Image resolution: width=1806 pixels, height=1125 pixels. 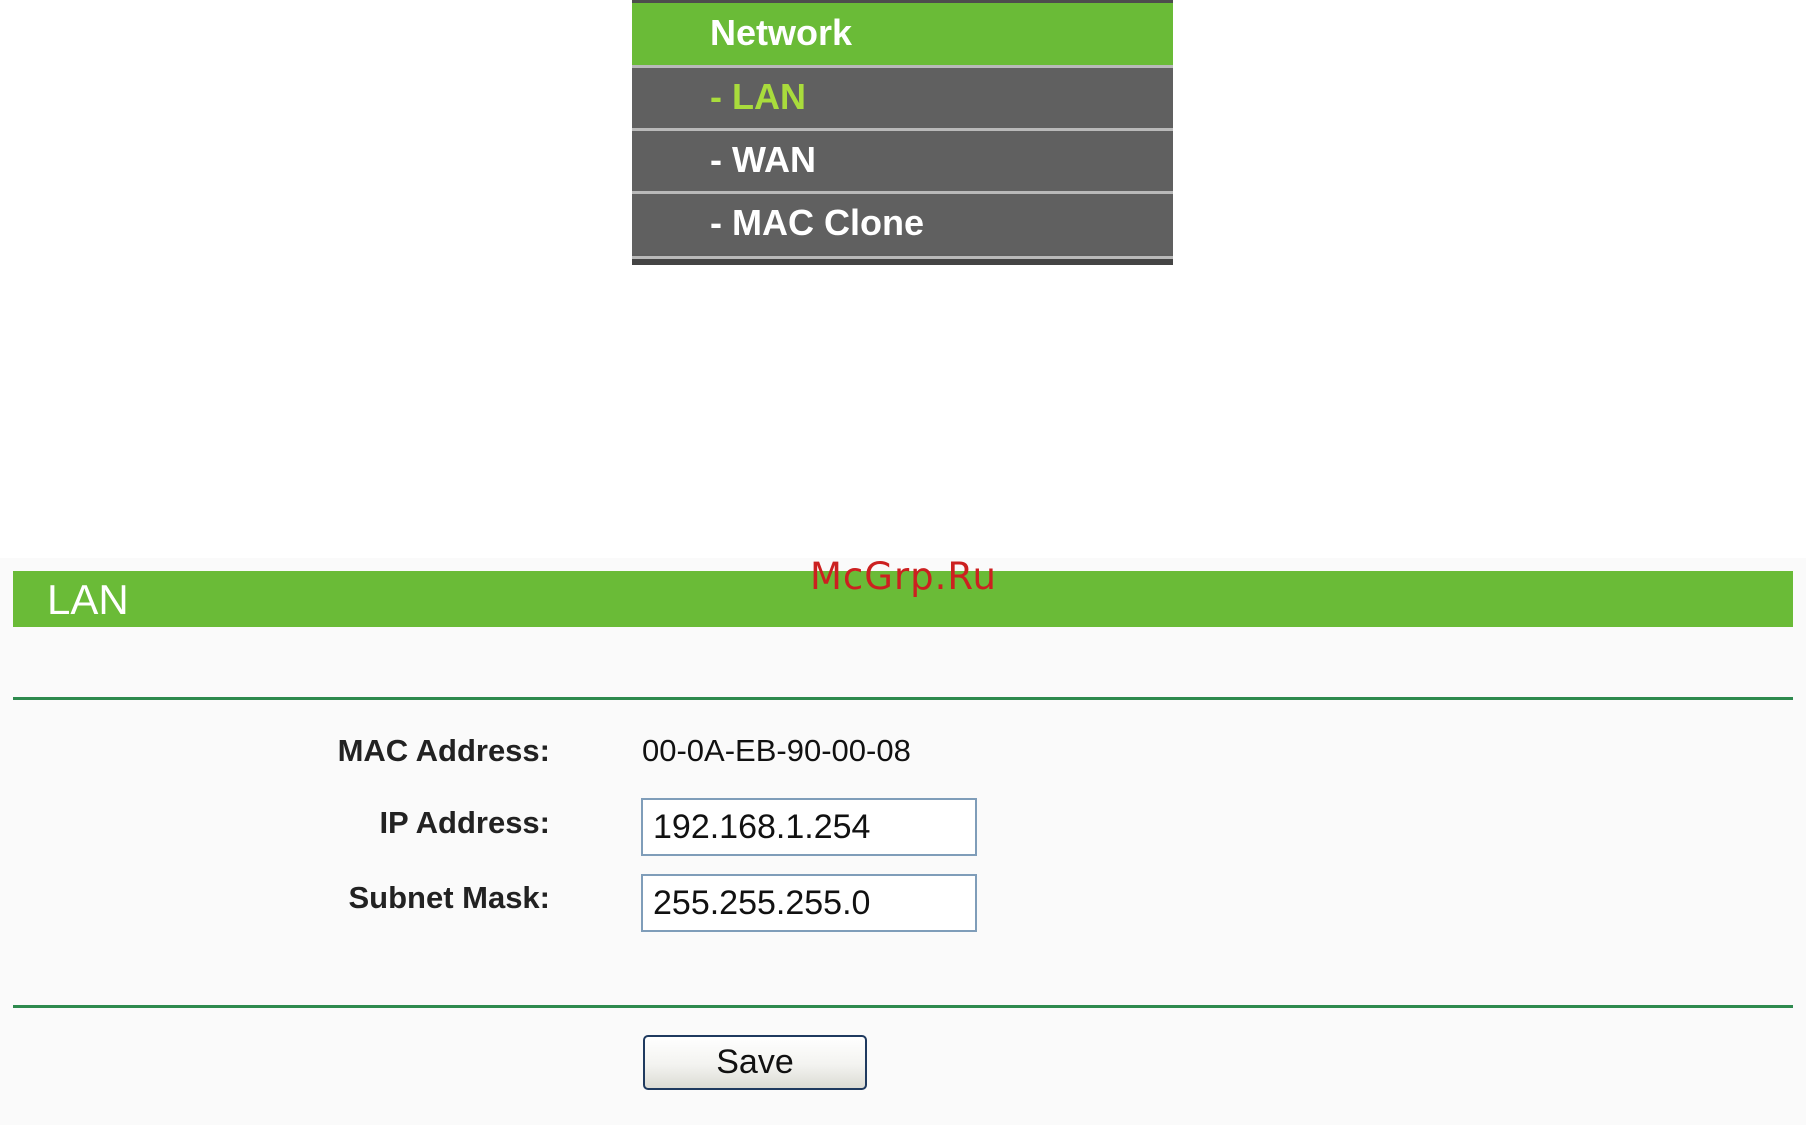 What do you see at coordinates (903, 576) in the screenshot?
I see `watermark: McGrp.Ru` at bounding box center [903, 576].